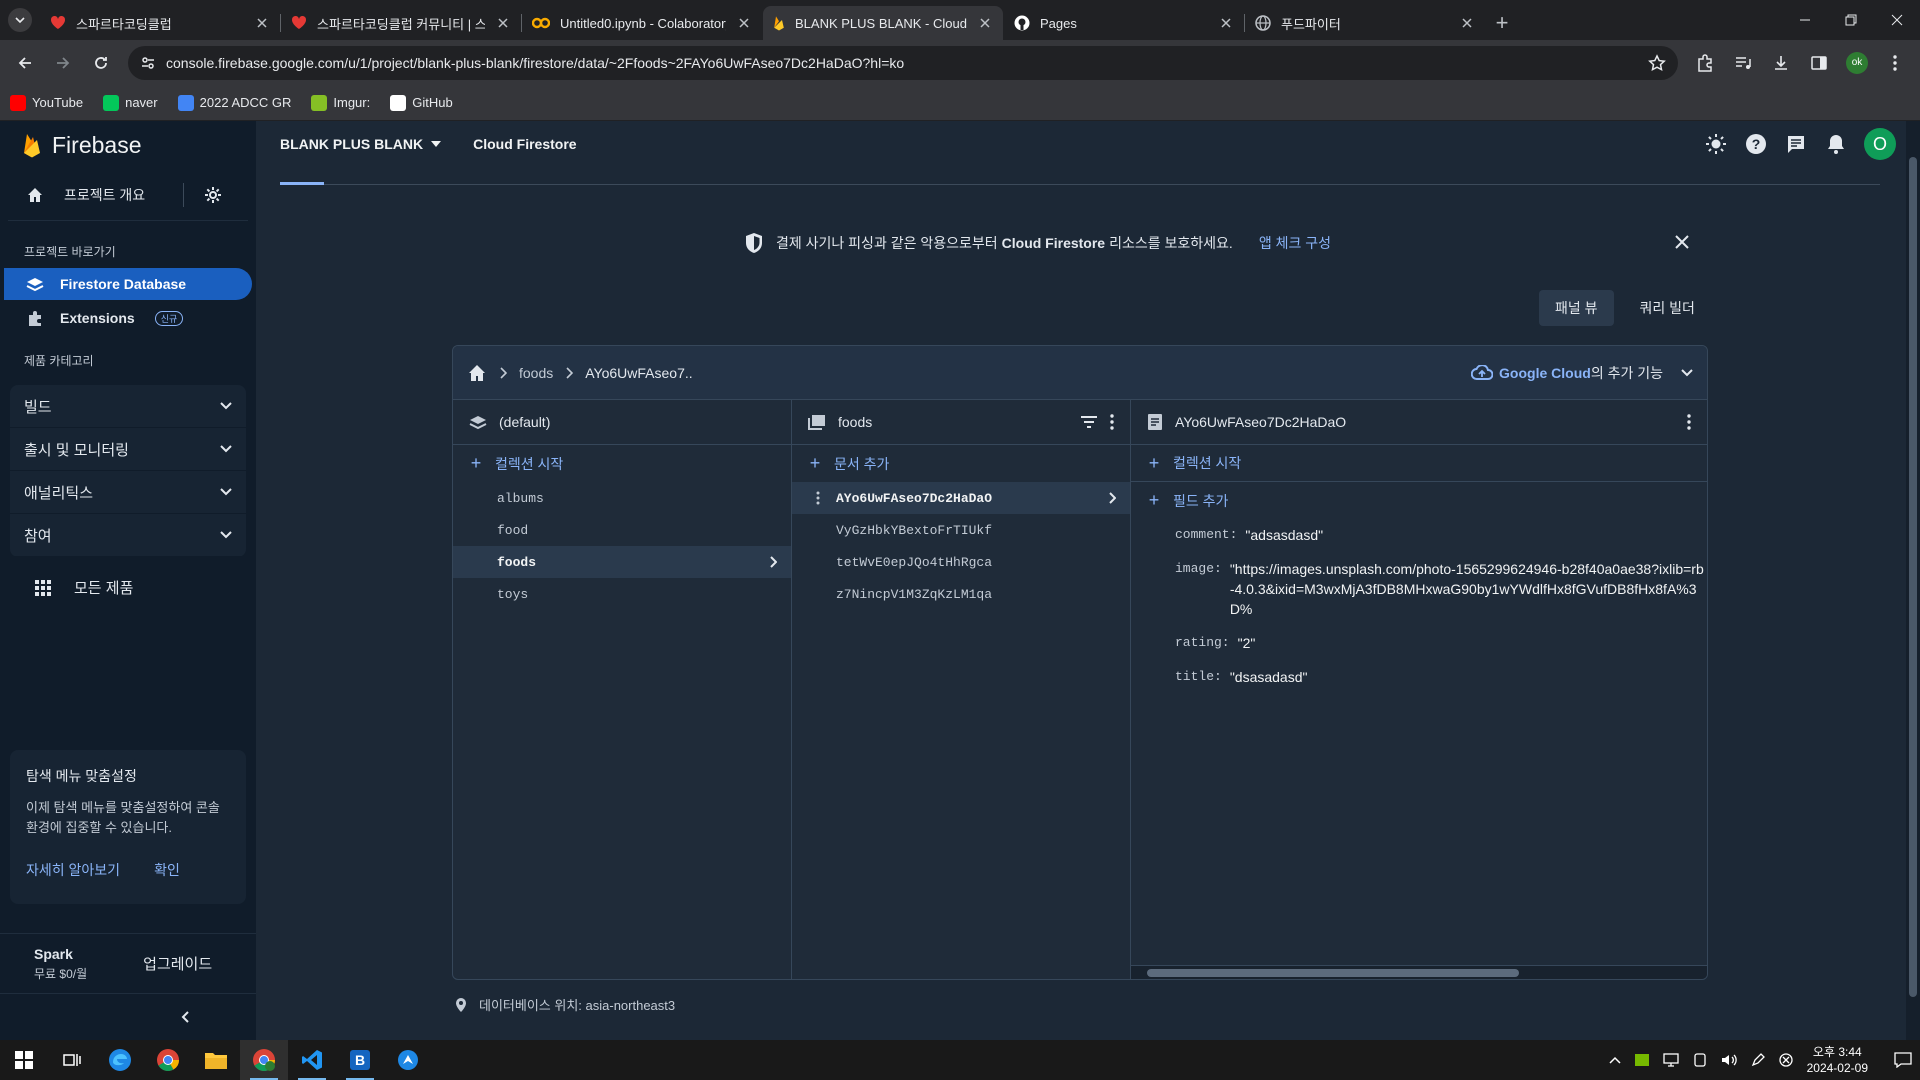 The height and width of the screenshot is (1080, 1920). I want to click on ime-icon, so click(1785, 1060).